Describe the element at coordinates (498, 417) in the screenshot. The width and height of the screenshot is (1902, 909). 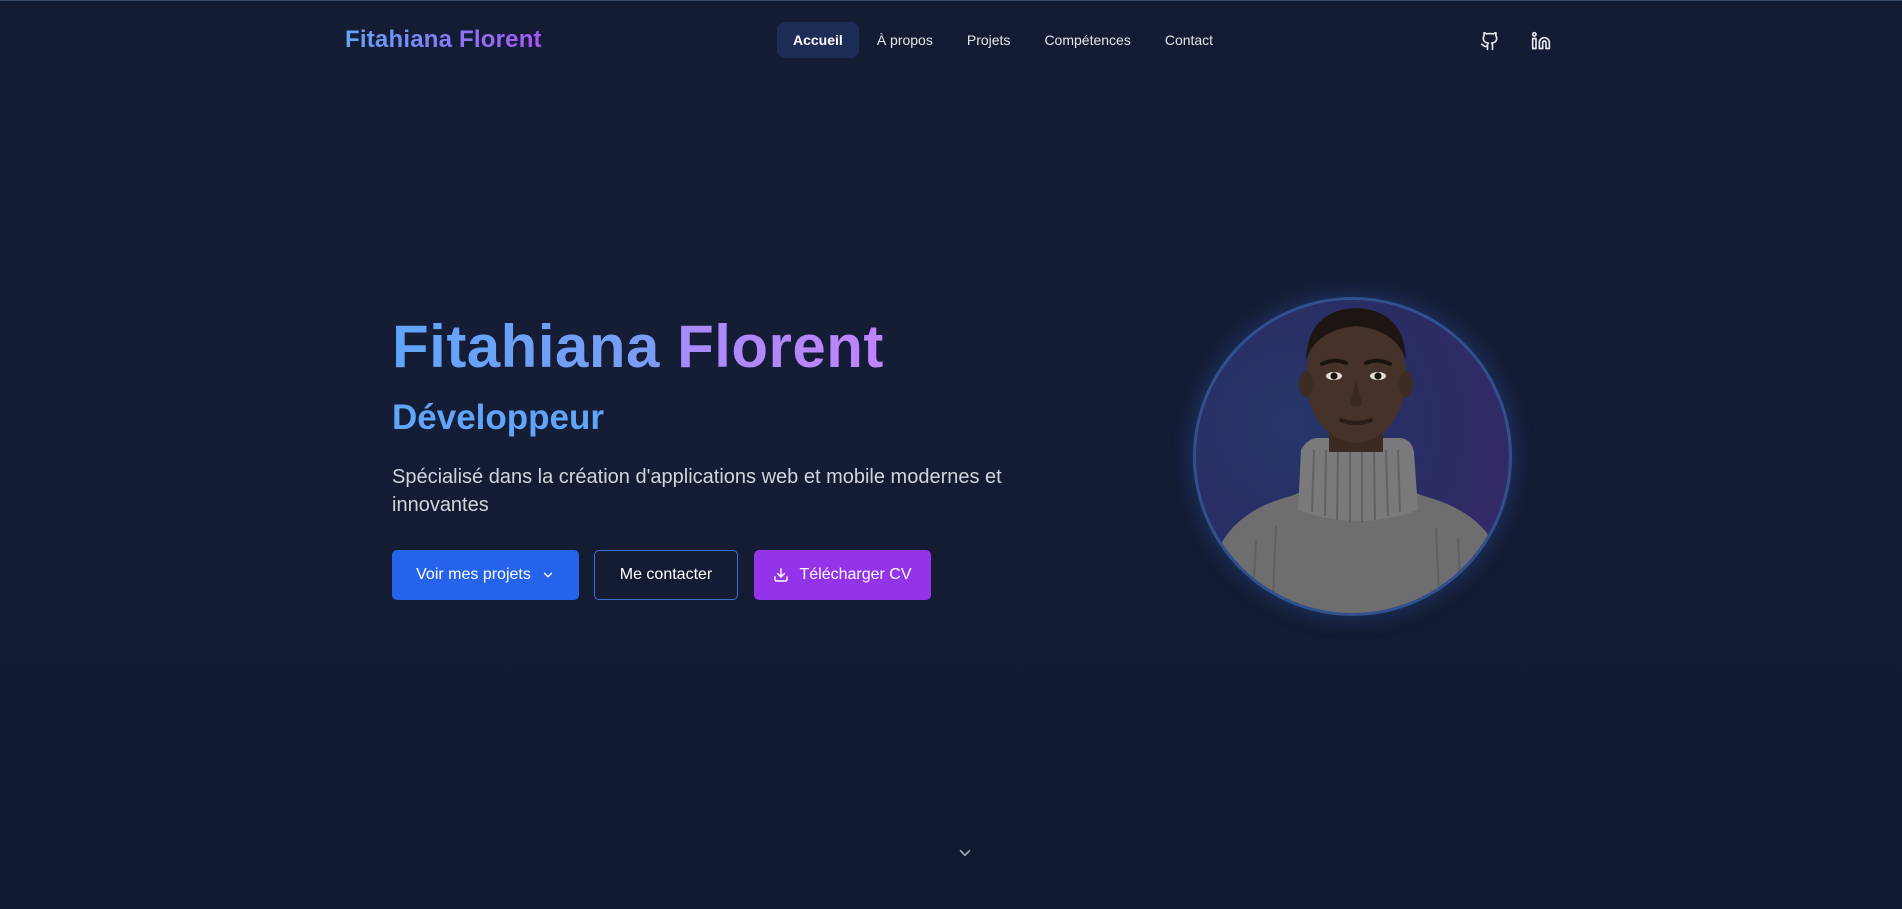
I see `hero-role: Développeur` at that location.